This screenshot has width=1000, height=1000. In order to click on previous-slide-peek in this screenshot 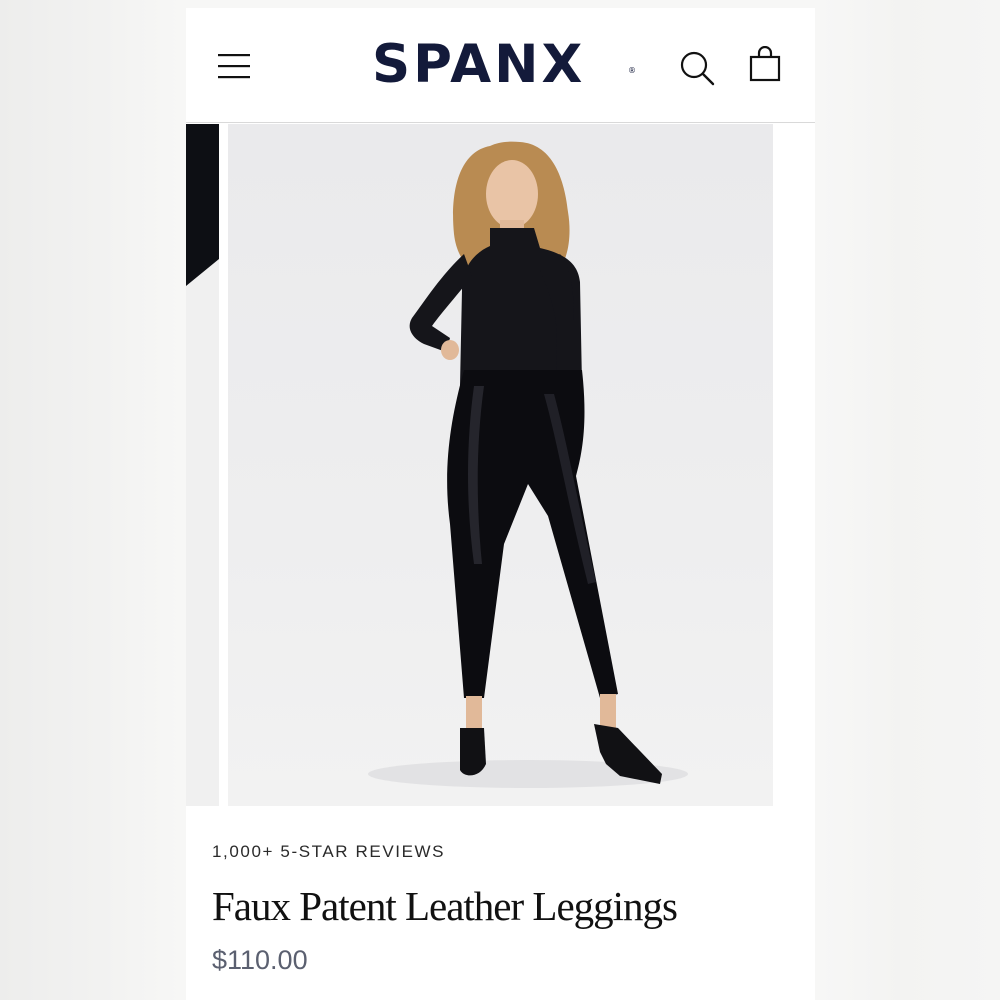, I will do `click(202, 465)`.